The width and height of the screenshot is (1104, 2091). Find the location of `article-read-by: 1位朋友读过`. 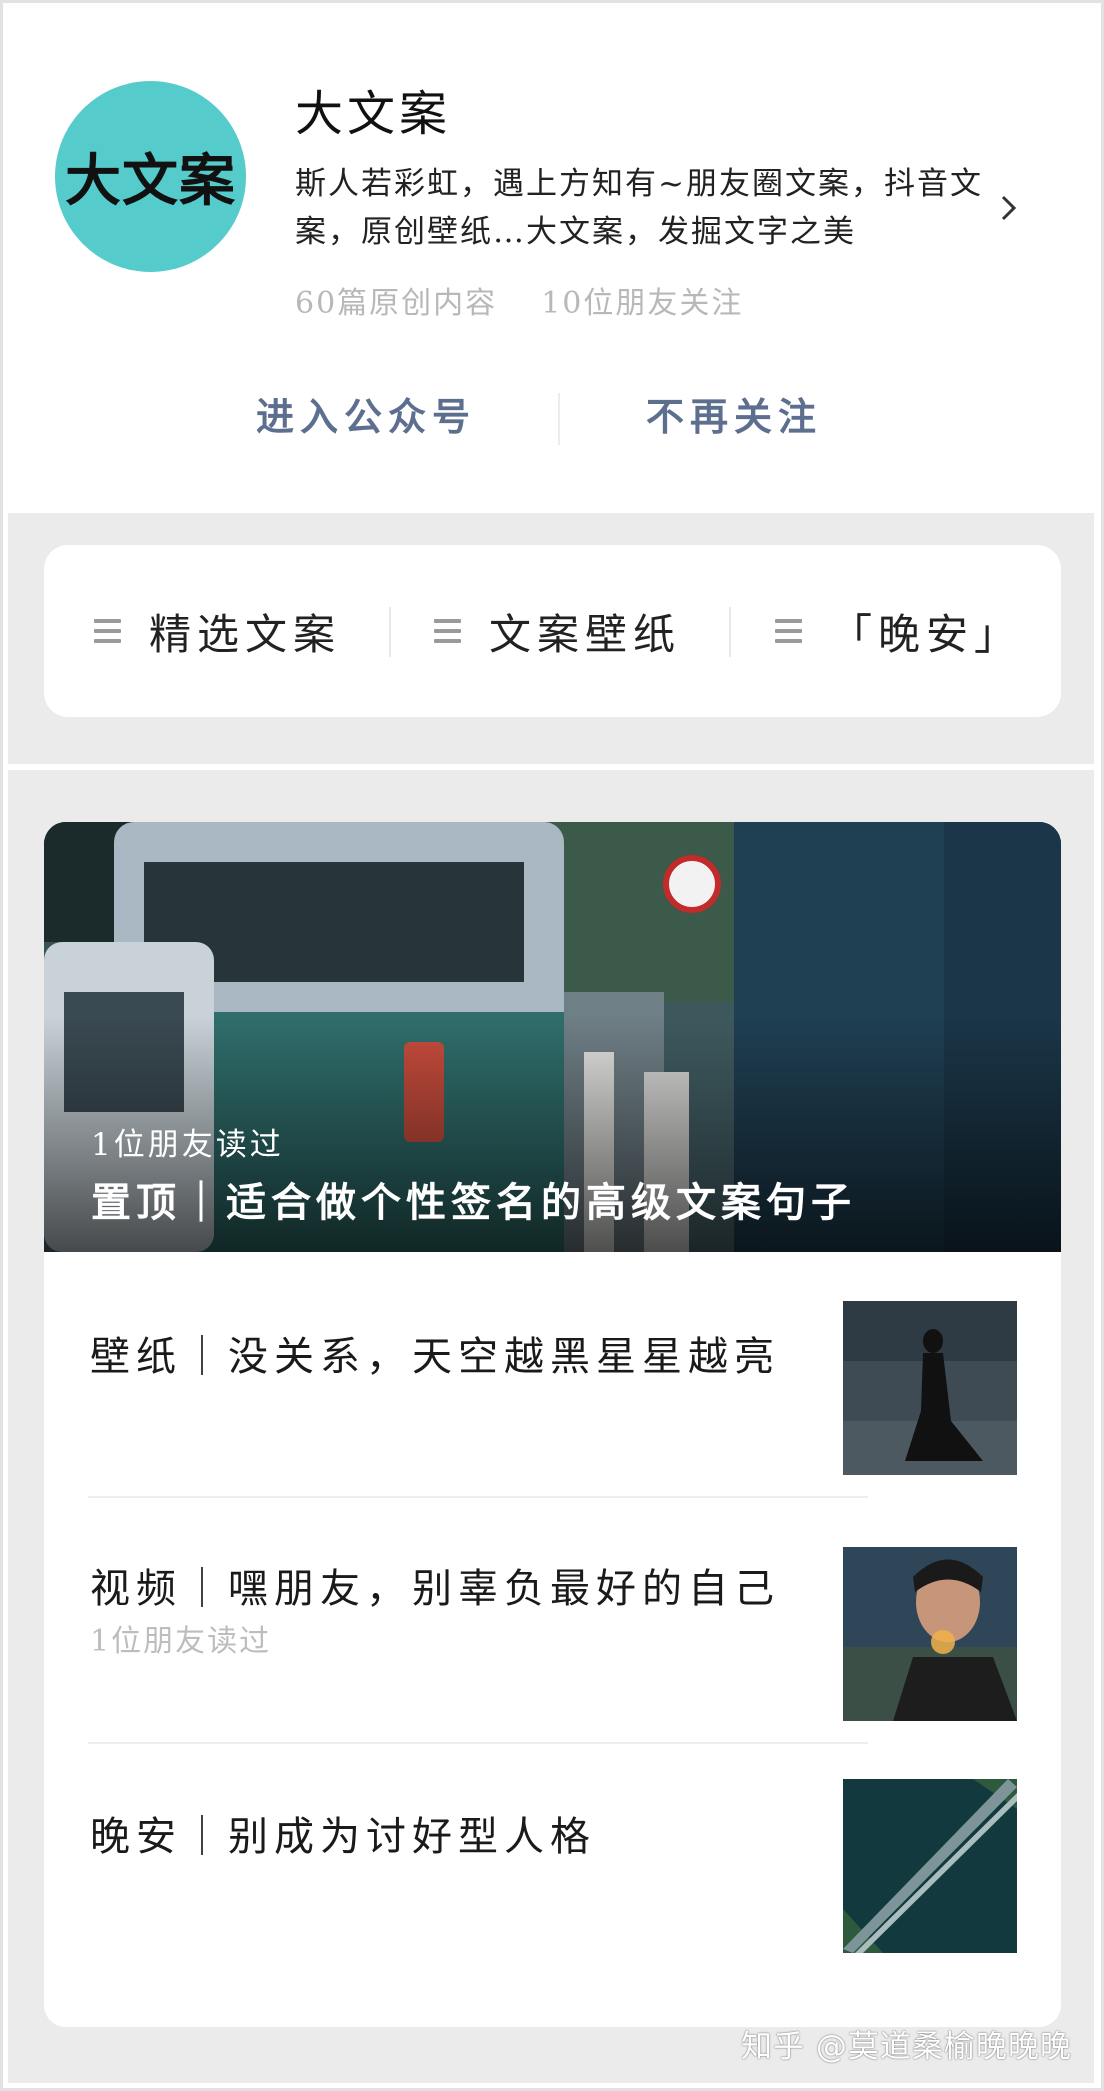

article-read-by: 1位朋友读过 is located at coordinates (181, 1641).